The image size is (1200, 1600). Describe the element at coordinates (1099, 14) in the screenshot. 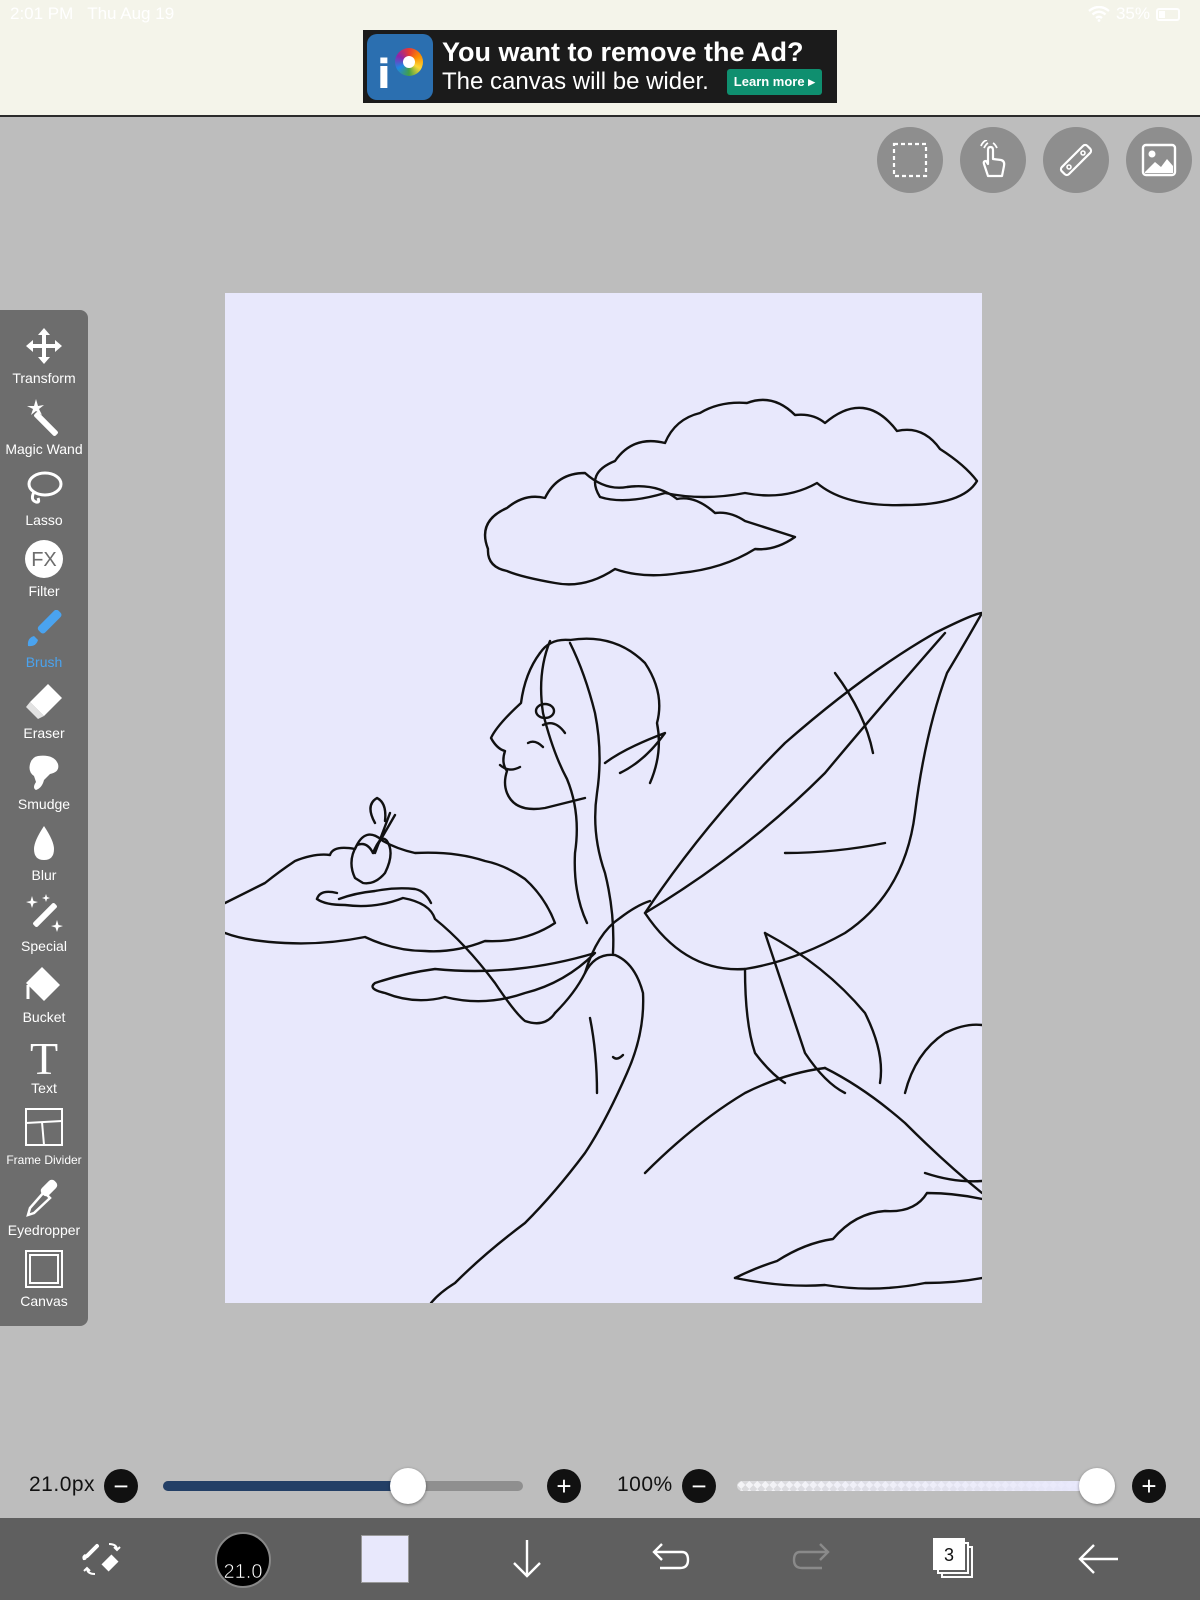

I see `wifi-icon` at that location.